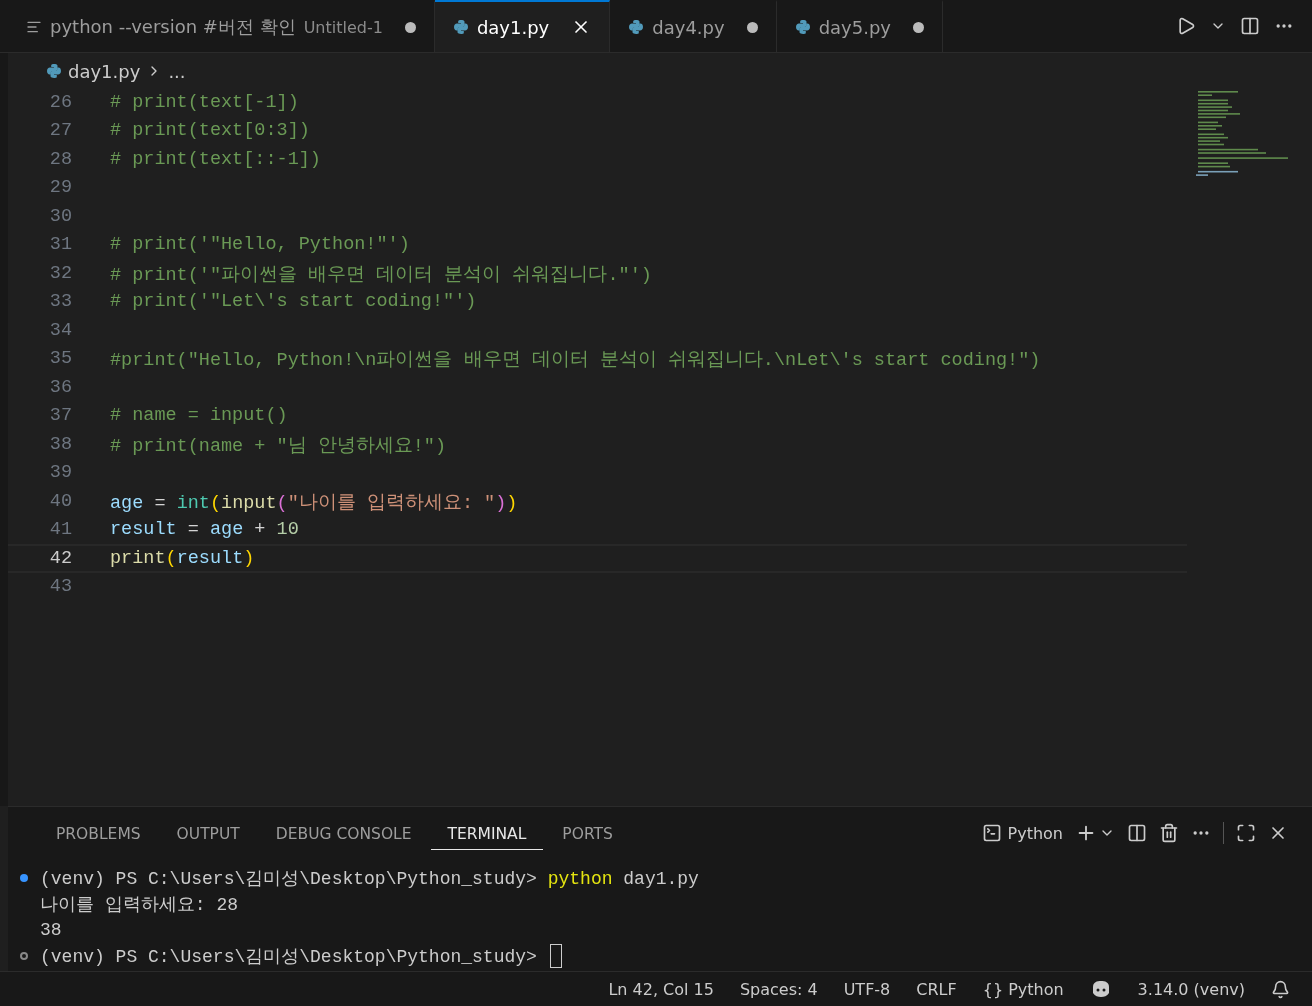 Image resolution: width=1312 pixels, height=1006 pixels. What do you see at coordinates (1023, 989) in the screenshot?
I see `language-mode: {} Python` at bounding box center [1023, 989].